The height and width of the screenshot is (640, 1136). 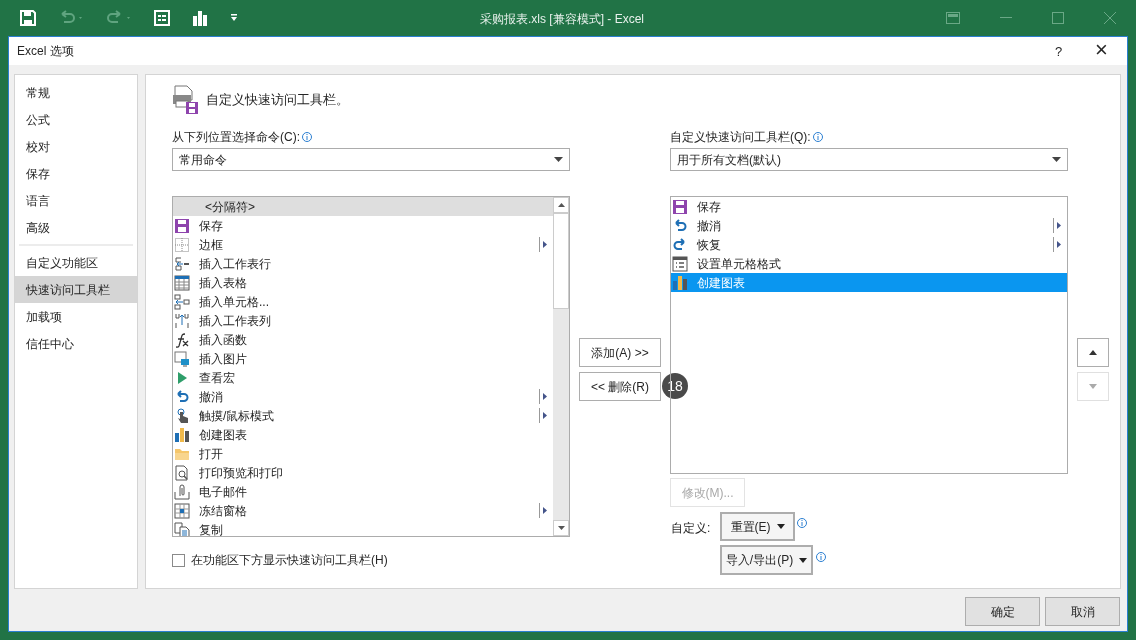 I want to click on picture-icon, so click(x=182, y=358).